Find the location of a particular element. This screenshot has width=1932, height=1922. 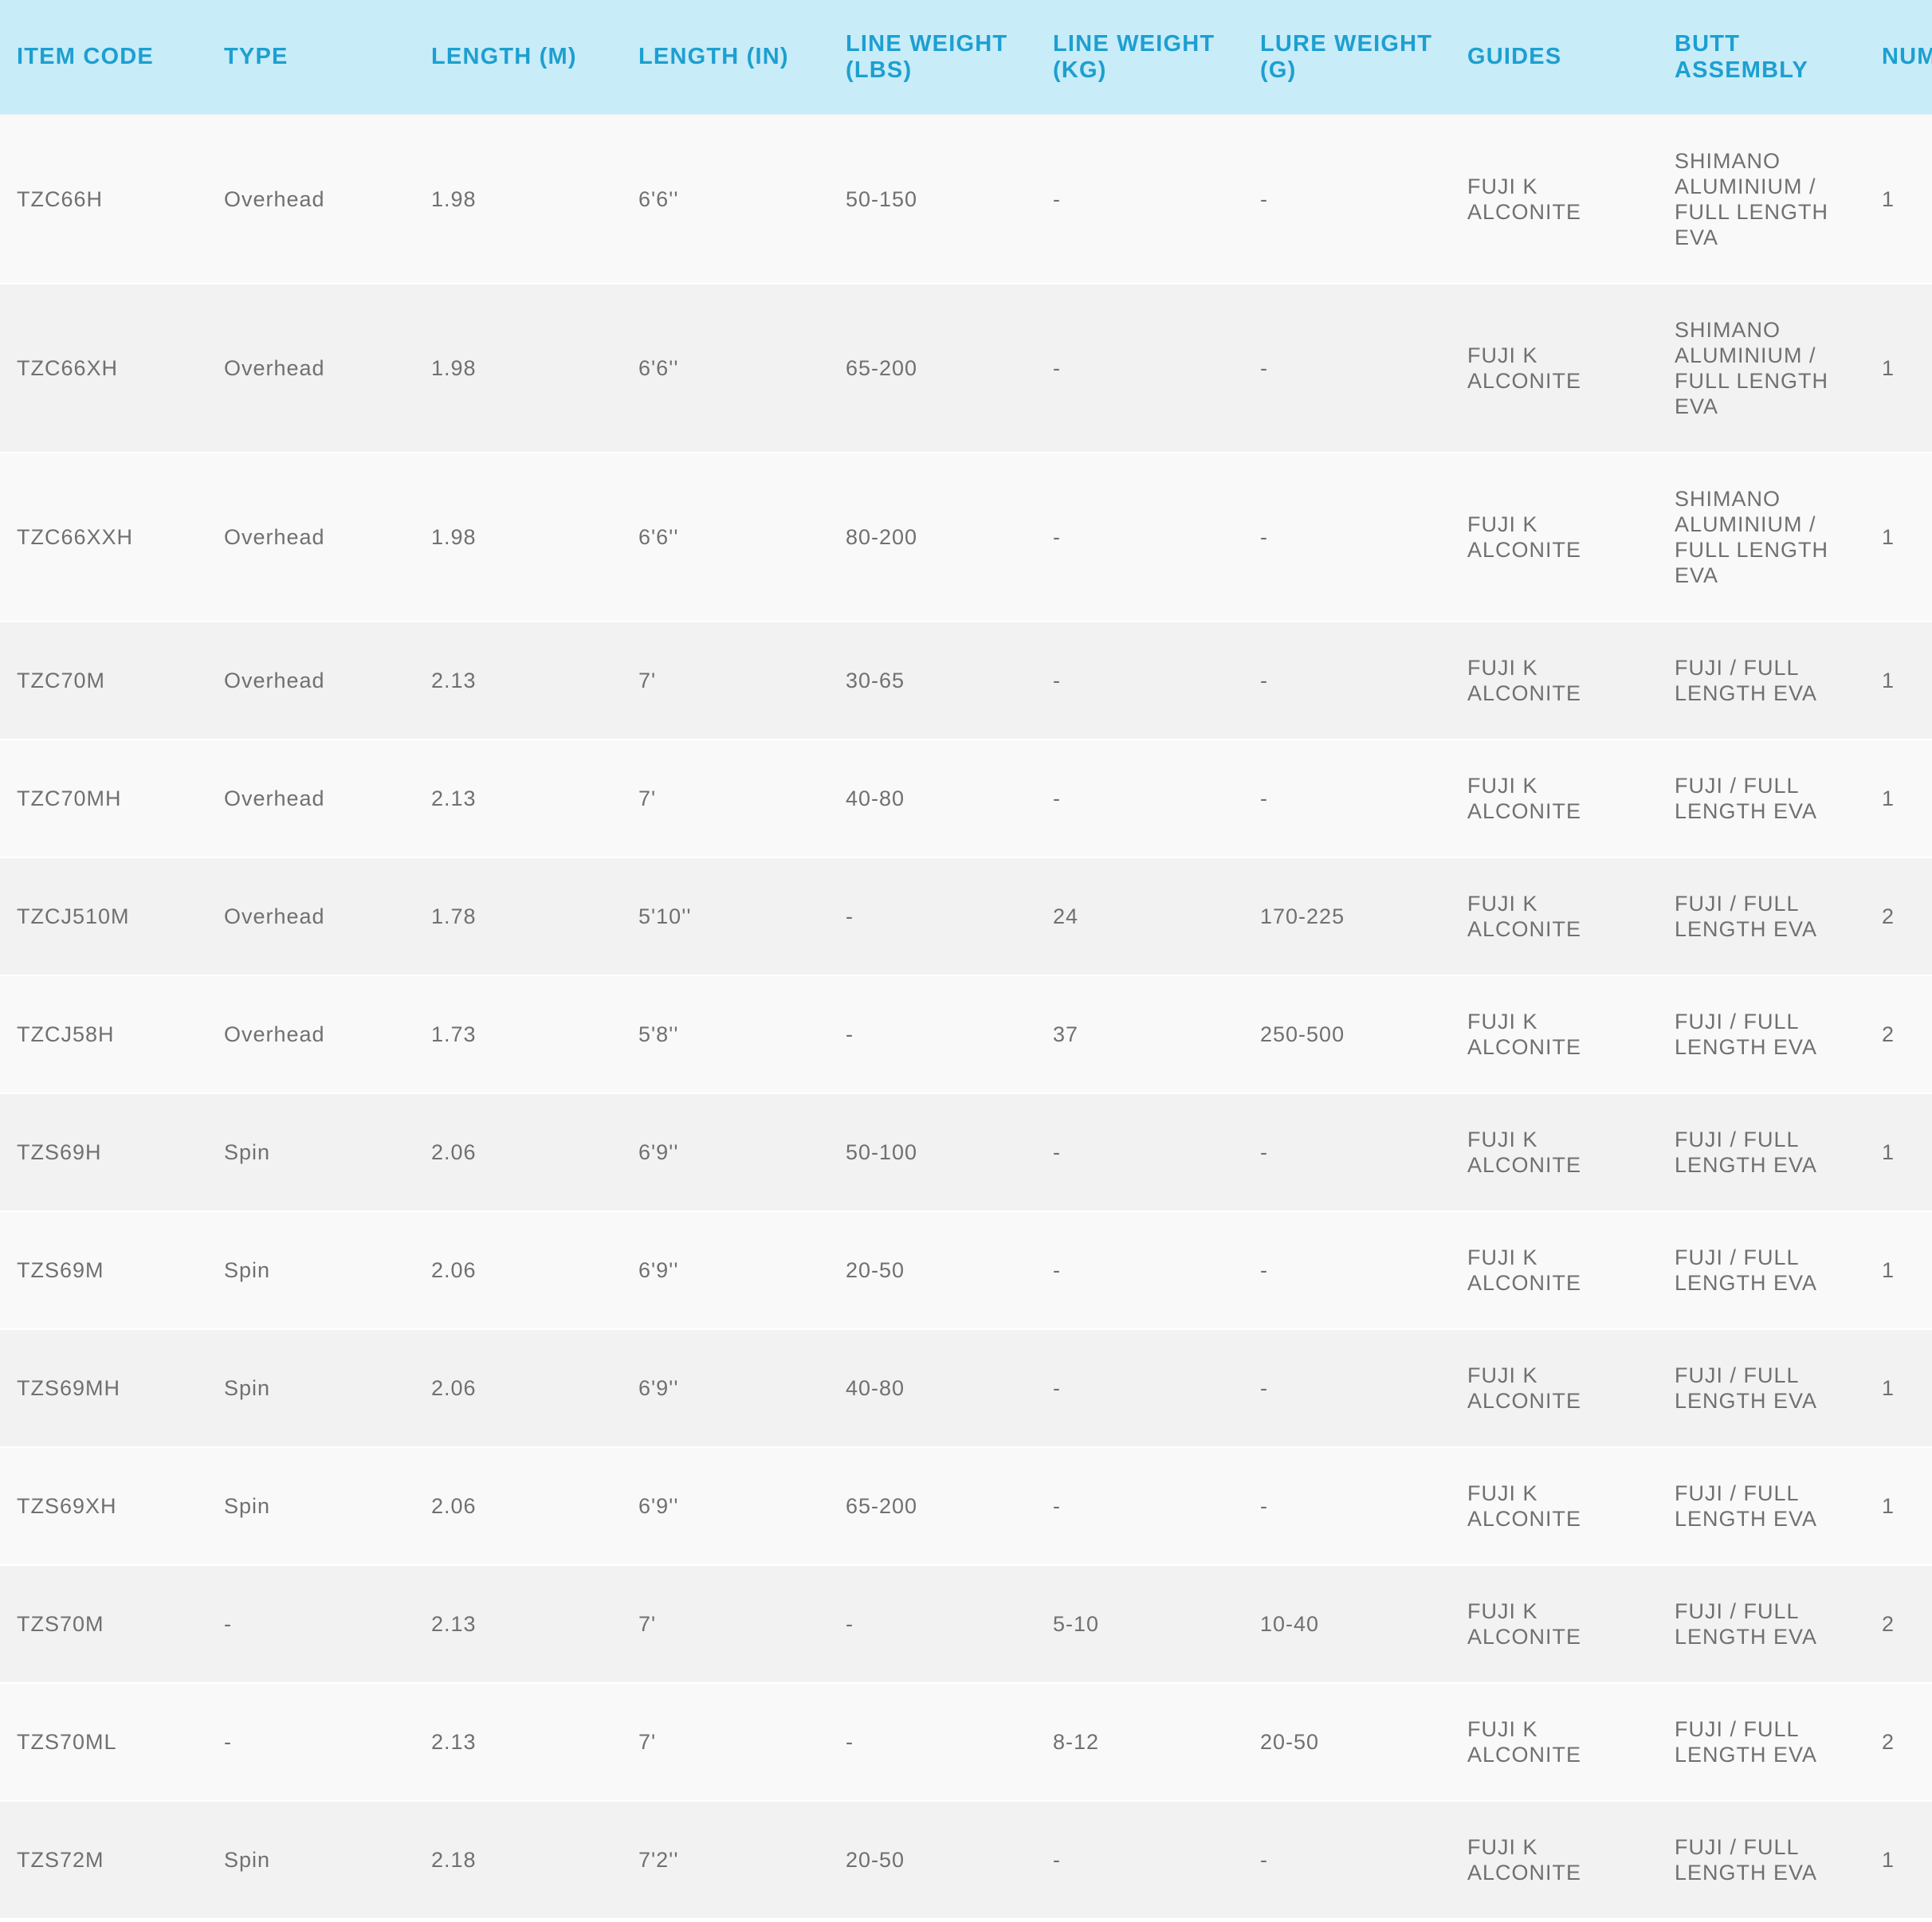

cell-item-code: TZC66XXH is located at coordinates (75, 537).